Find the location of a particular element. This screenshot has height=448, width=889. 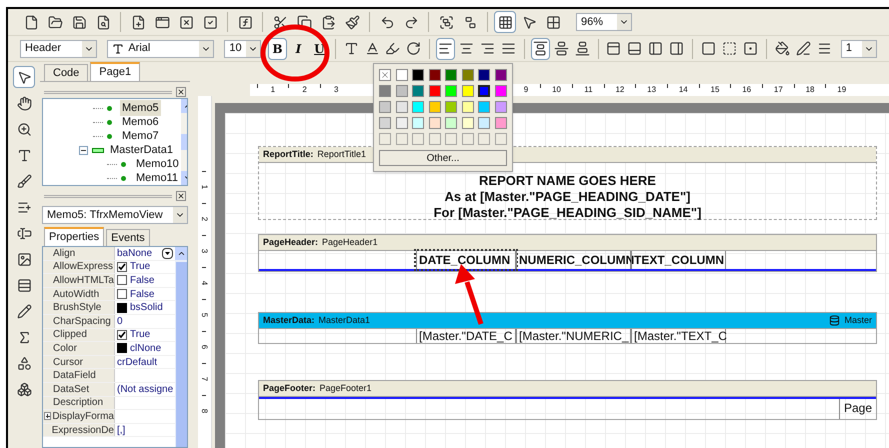

dataset-icon is located at coordinates (834, 320).